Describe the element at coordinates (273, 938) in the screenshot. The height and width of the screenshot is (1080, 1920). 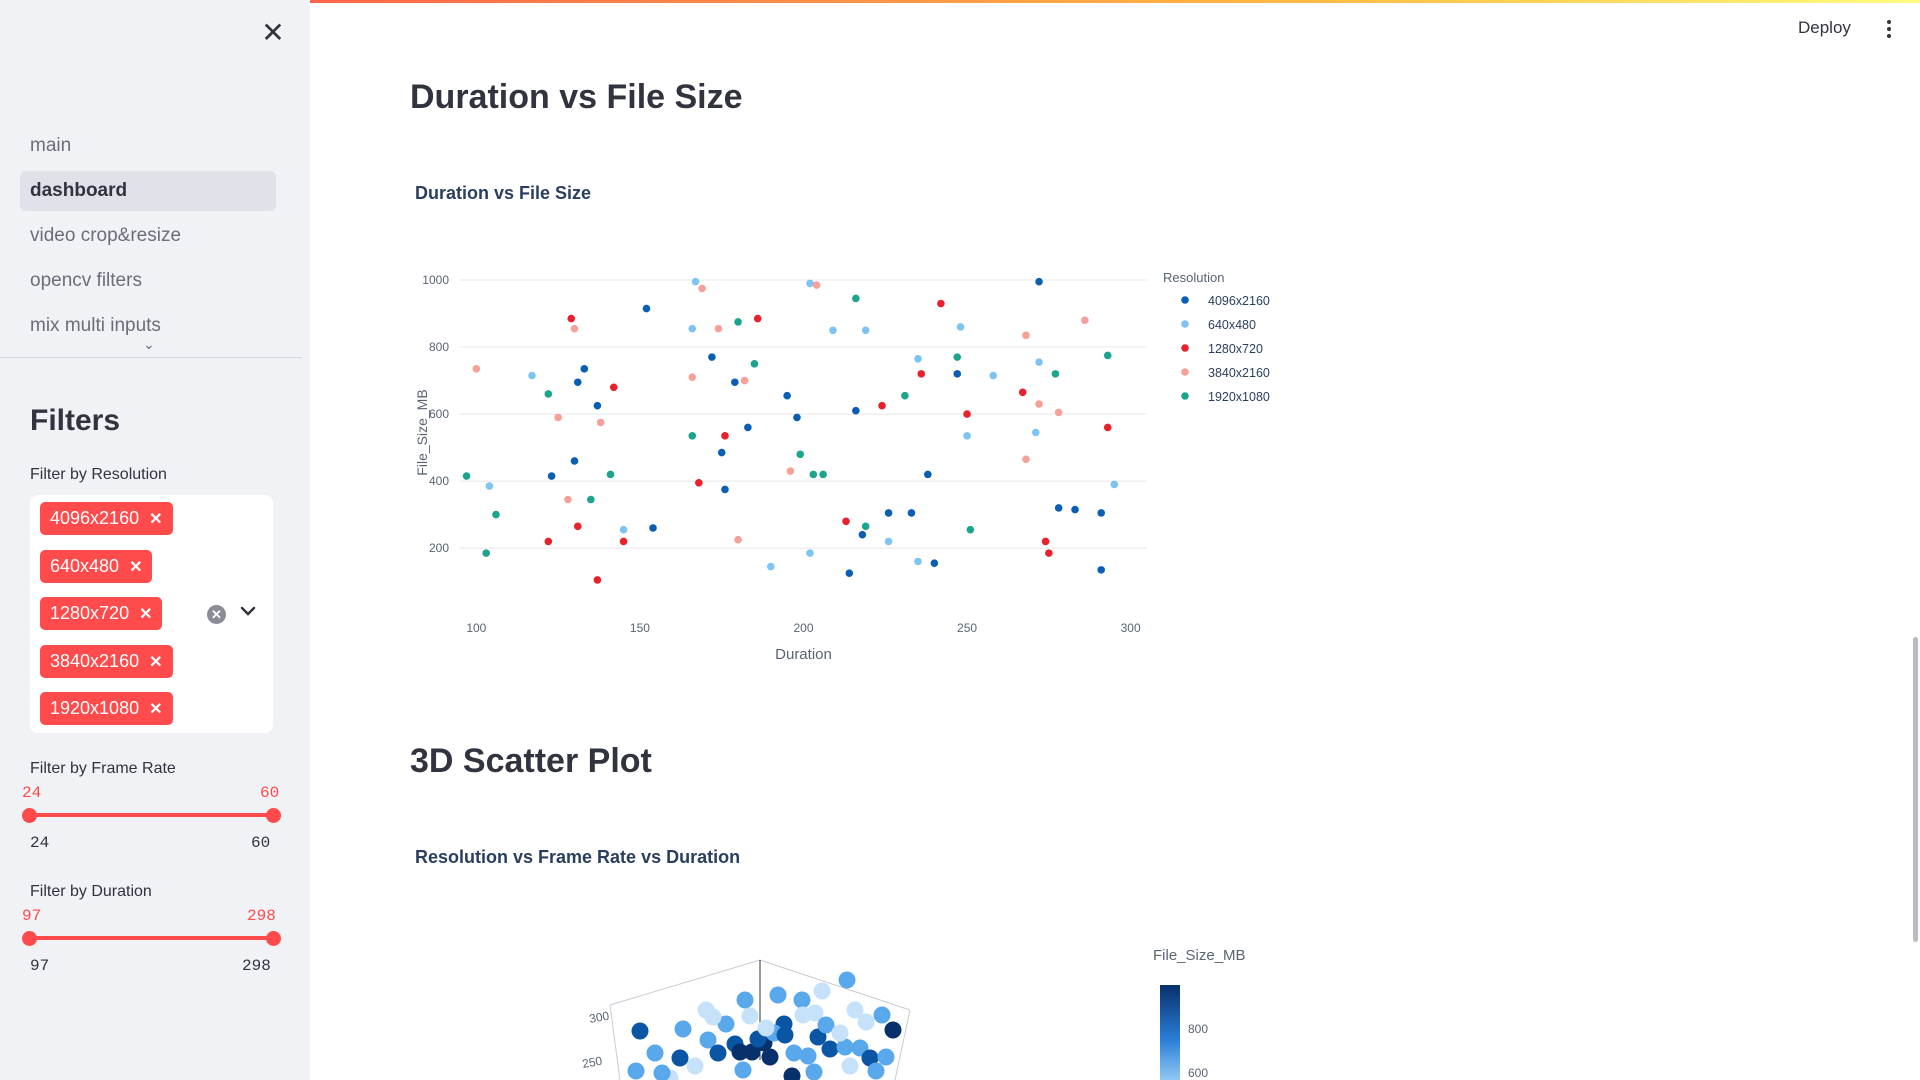
I see `duration-slider-high-handle` at that location.